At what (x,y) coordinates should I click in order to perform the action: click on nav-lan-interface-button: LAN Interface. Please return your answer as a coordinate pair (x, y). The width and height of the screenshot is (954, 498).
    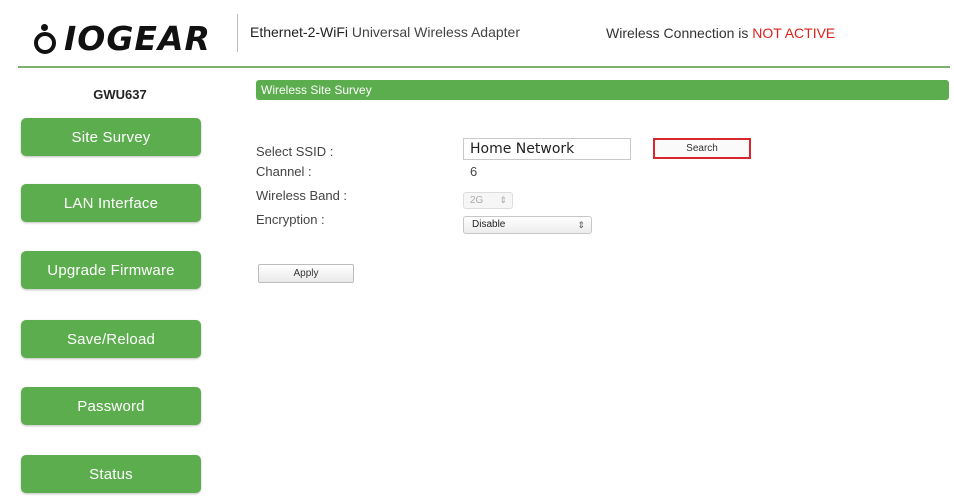
    Looking at the image, I should click on (111, 203).